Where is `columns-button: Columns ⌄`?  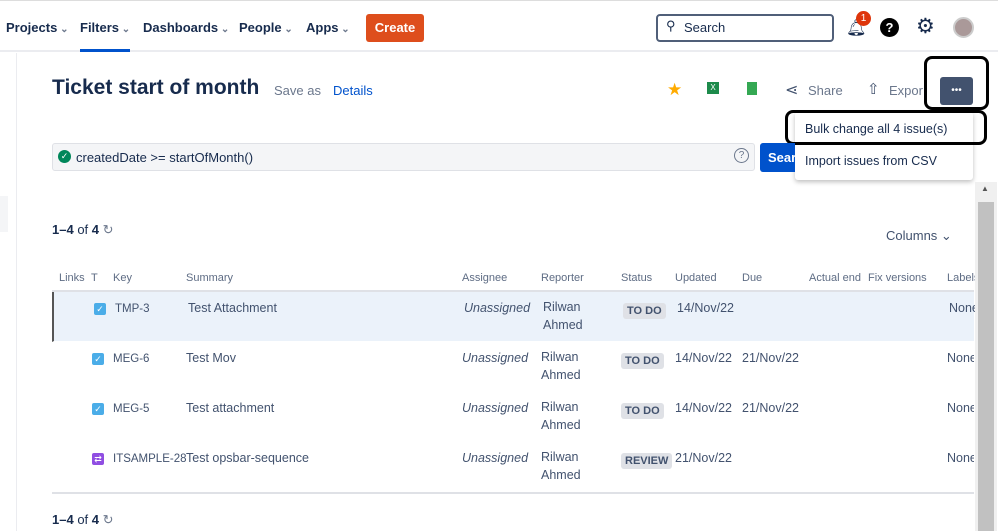
columns-button: Columns ⌄ is located at coordinates (919, 236).